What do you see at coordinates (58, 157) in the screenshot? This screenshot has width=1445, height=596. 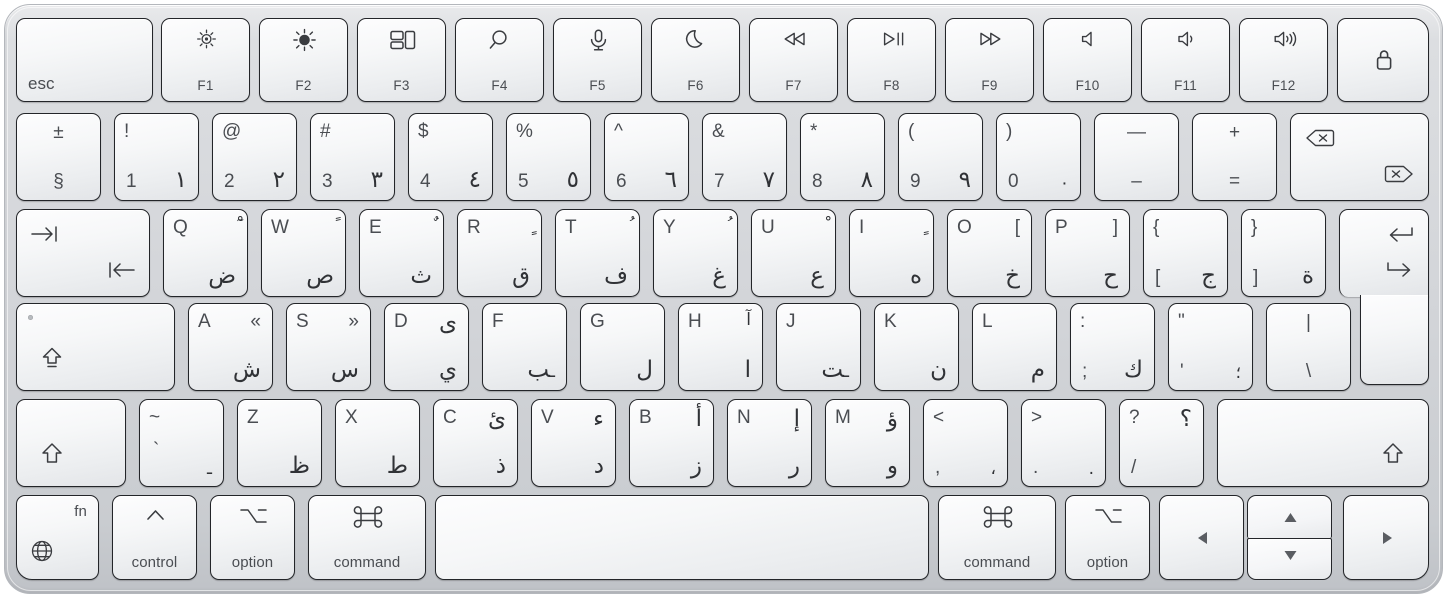 I see `key-section: ± §` at bounding box center [58, 157].